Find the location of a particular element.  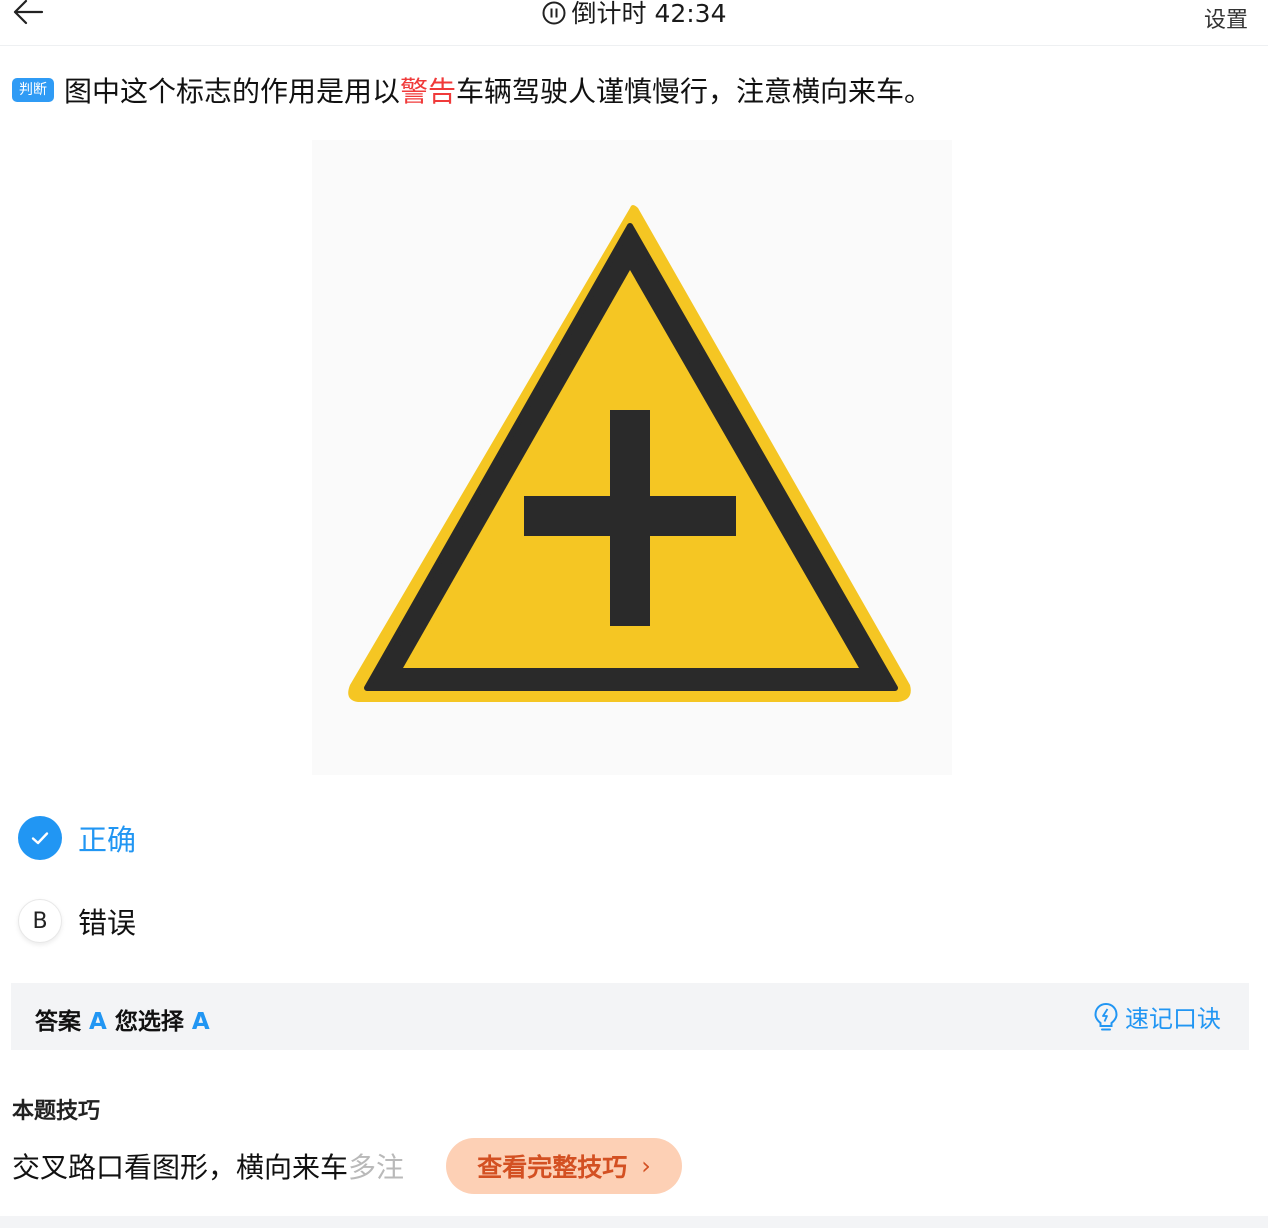

view-full-tip-button: 查看完整技巧 › is located at coordinates (564, 1166).